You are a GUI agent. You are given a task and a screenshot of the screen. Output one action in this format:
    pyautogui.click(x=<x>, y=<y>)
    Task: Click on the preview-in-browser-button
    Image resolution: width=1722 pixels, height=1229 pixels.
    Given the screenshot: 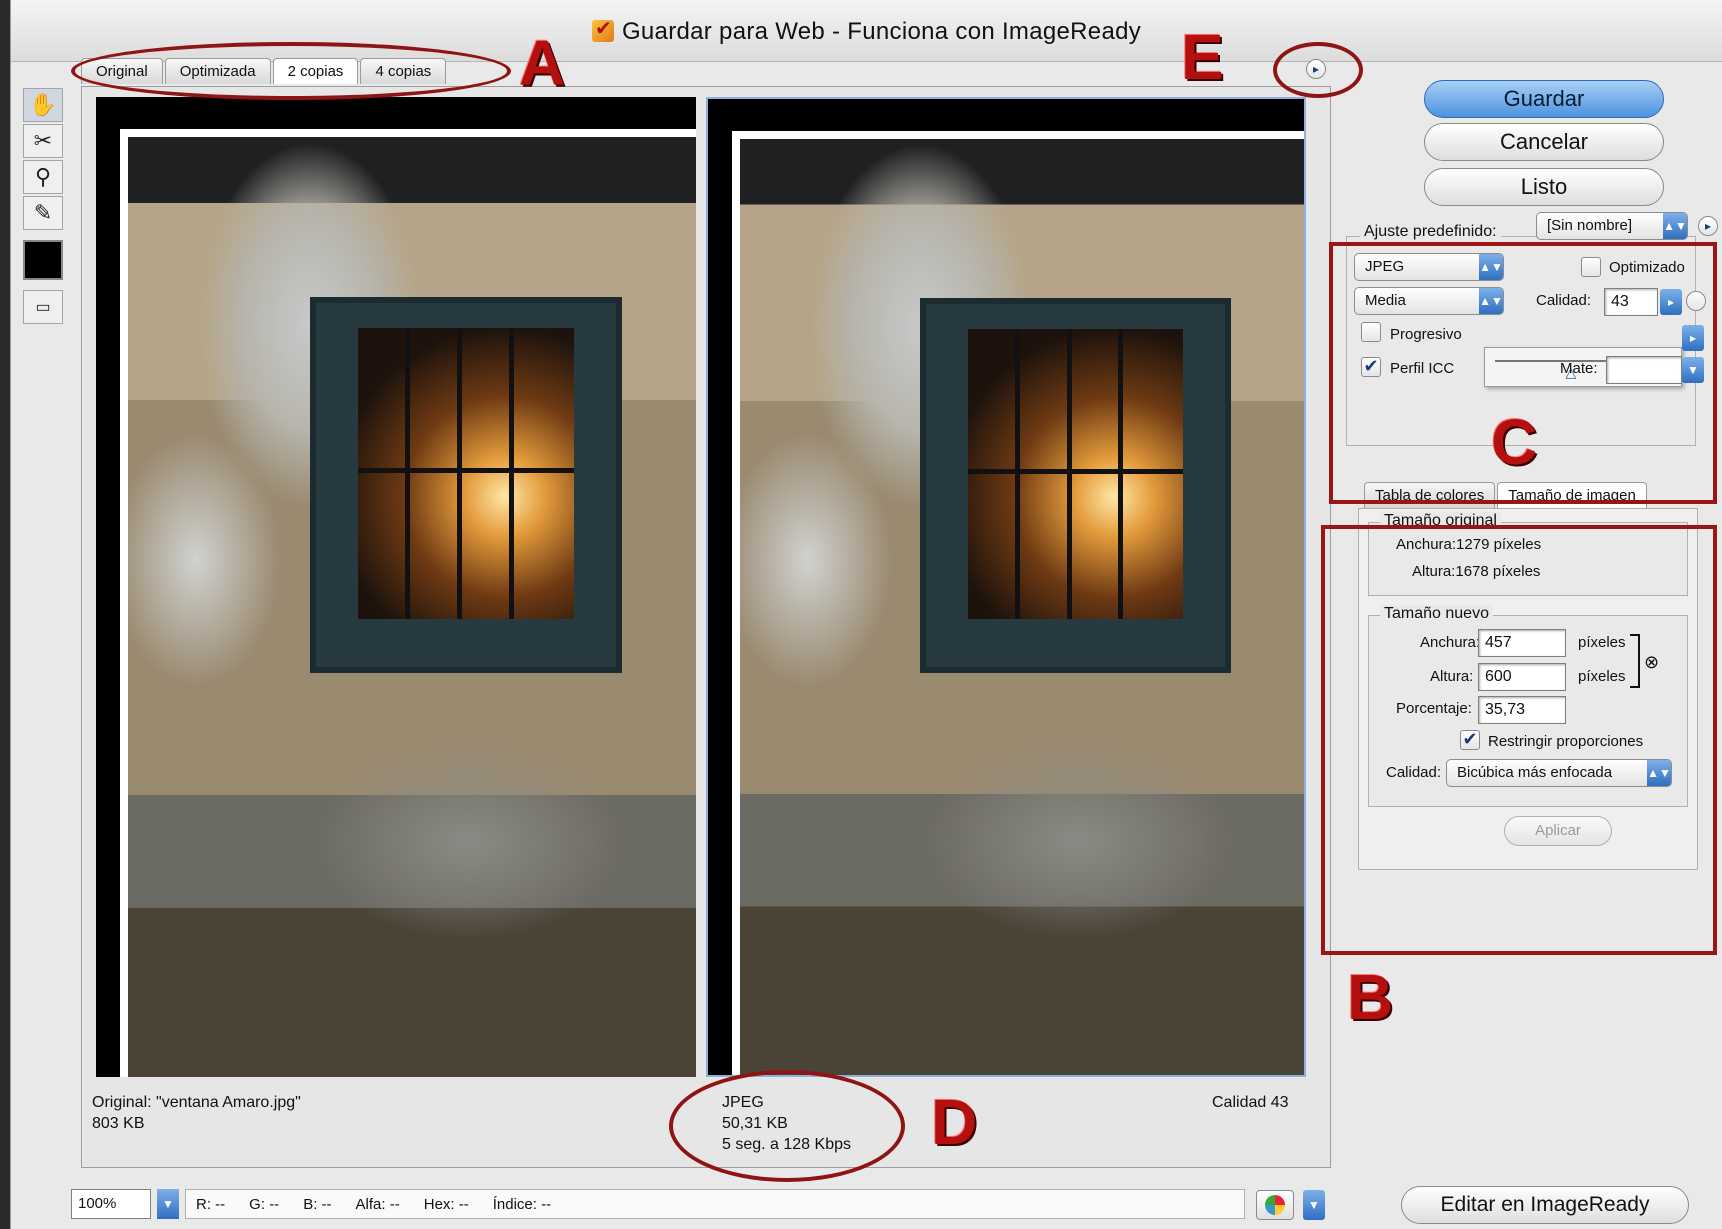 What is the action you would take?
    pyautogui.click(x=1275, y=1205)
    